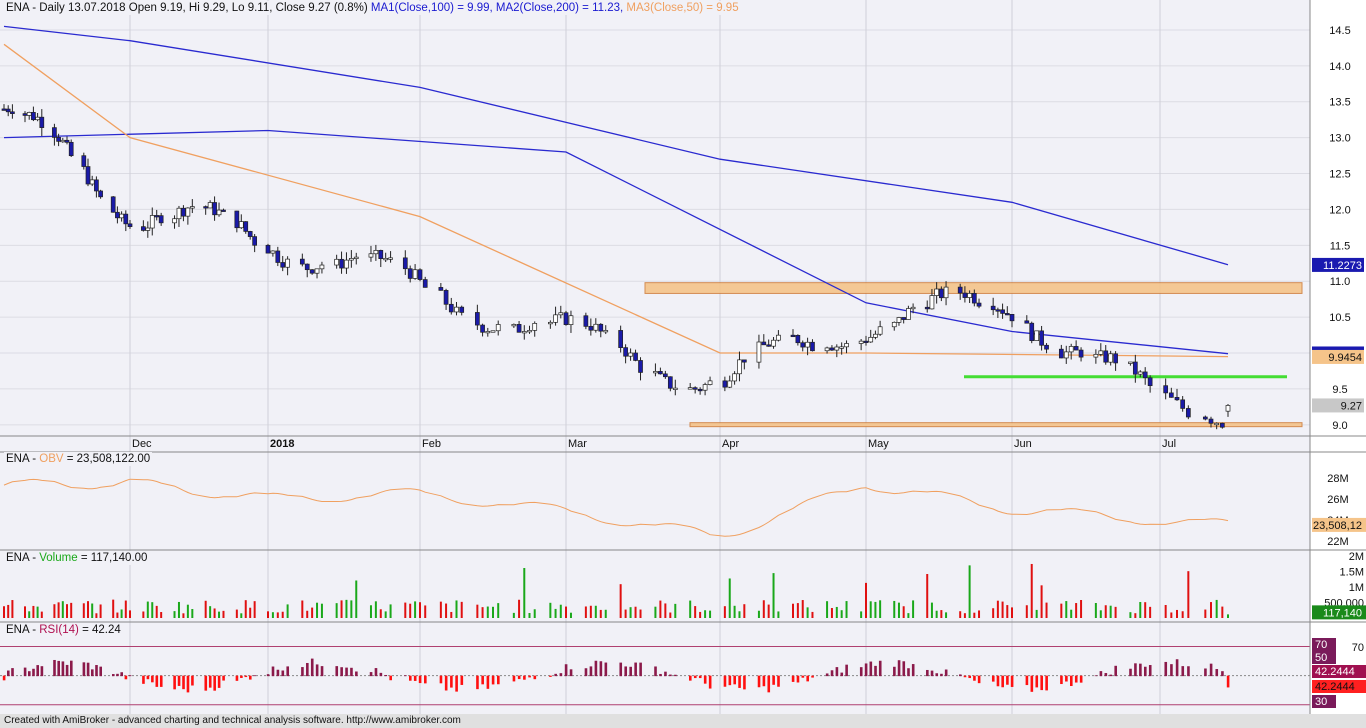 This screenshot has width=1366, height=728. Describe the element at coordinates (730, 444) in the screenshot. I see `date-axis-label: Apr` at that location.